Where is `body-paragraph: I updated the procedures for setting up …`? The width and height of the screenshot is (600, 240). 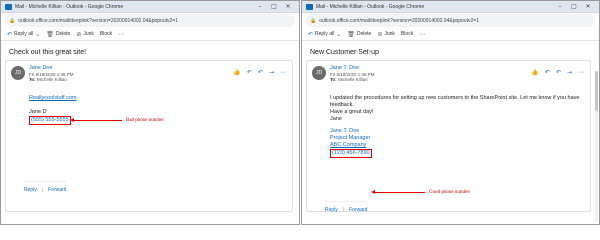 body-paragraph: I updated the procedures for setting up … is located at coordinates (455, 101).